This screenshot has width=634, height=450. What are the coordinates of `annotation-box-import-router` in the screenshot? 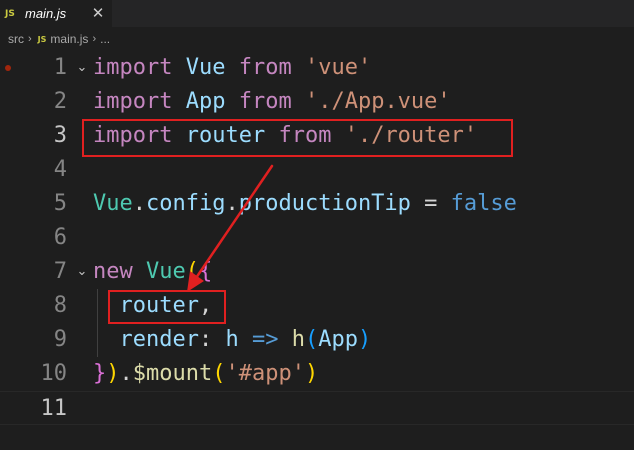 It's located at (297, 138).